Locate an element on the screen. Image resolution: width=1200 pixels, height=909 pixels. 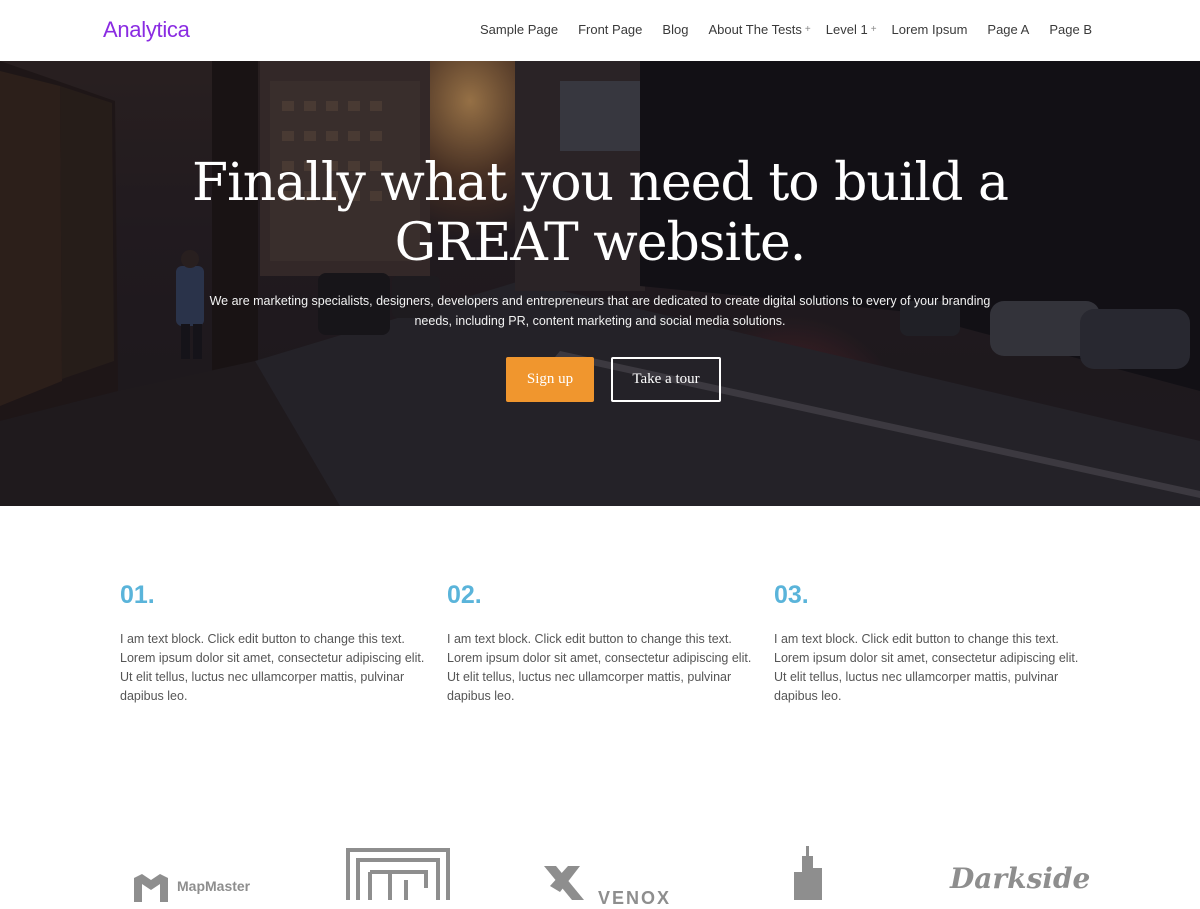
darkside-wordmark: Darkside is located at coordinates (1020, 878).